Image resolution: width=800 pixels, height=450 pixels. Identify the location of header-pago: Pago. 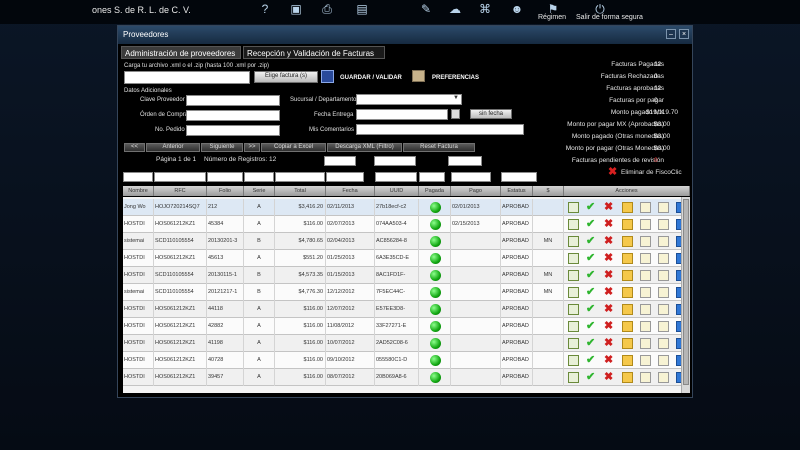
(476, 191).